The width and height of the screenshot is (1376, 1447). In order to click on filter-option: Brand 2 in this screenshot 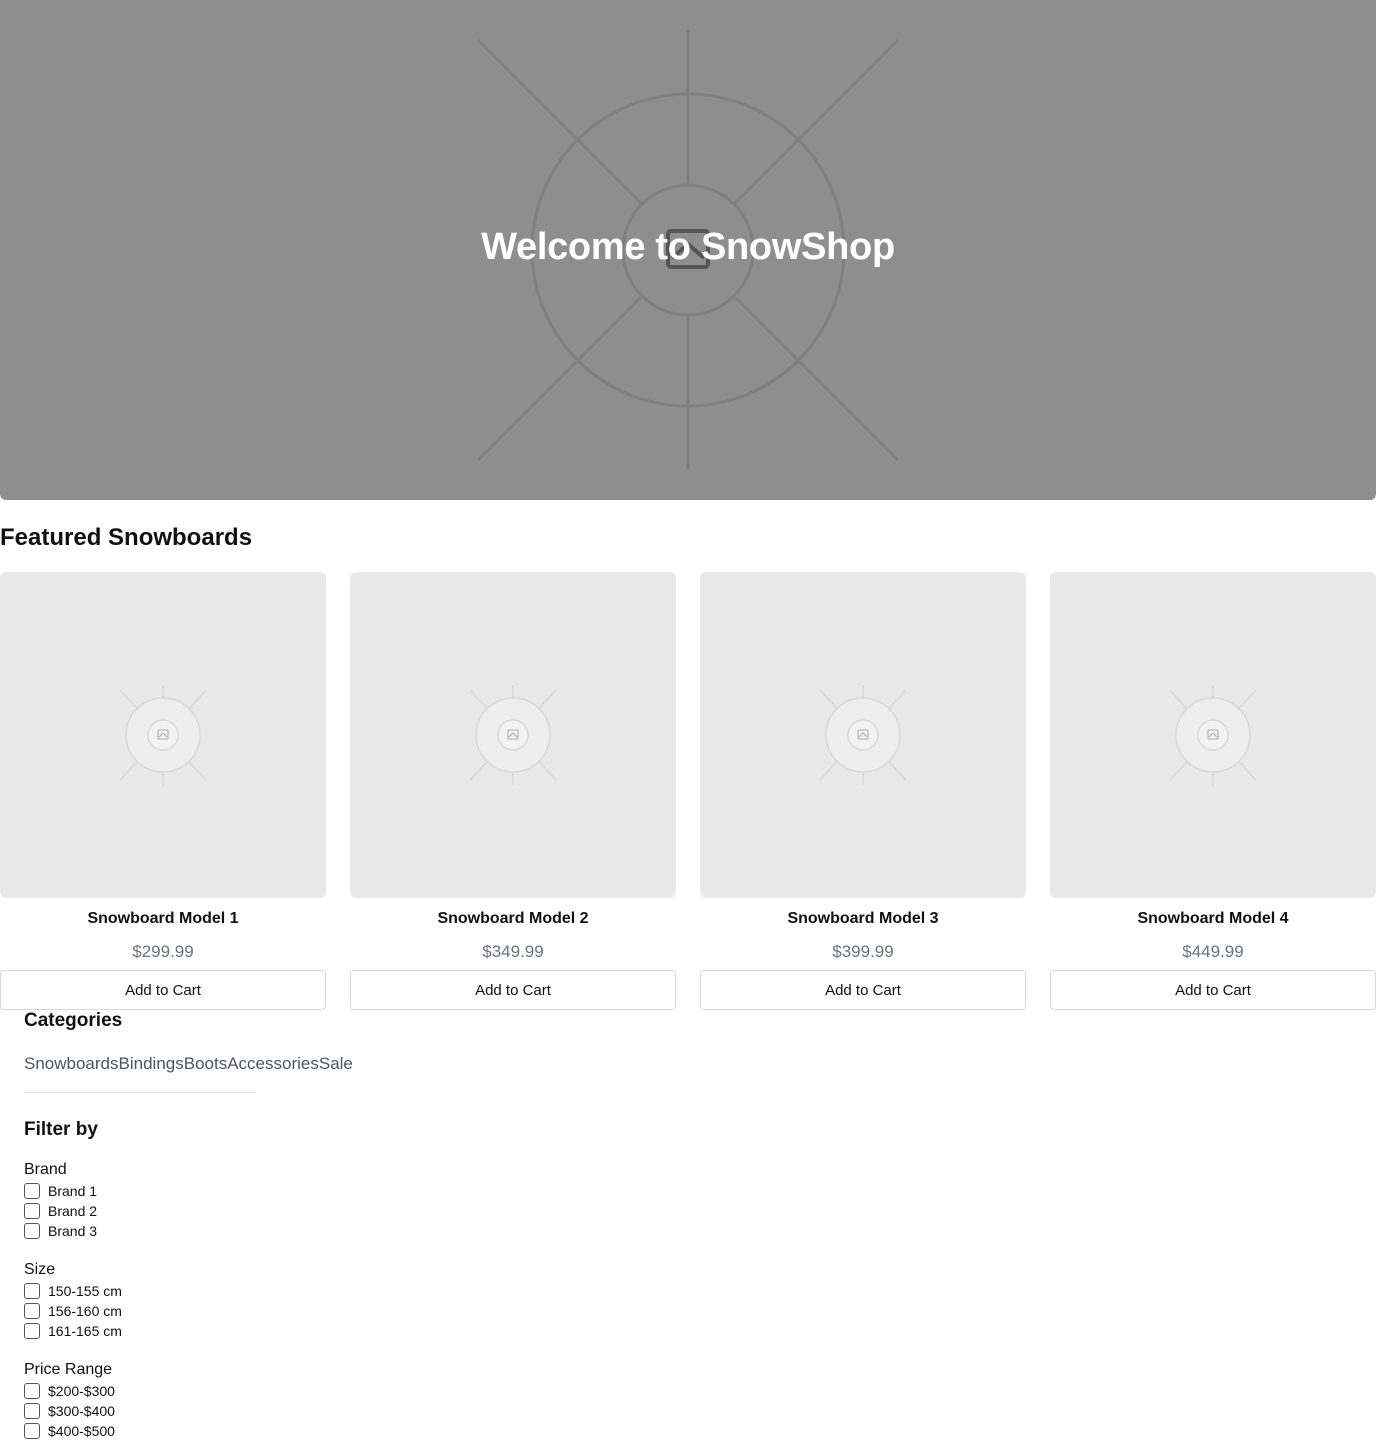, I will do `click(204, 1211)`.